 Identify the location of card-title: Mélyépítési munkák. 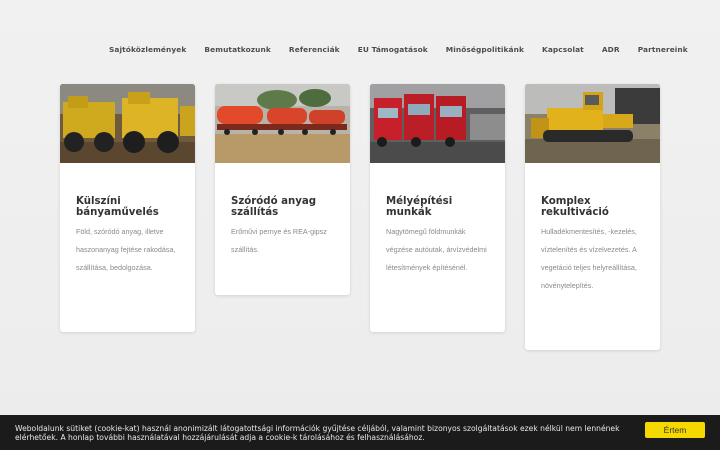
(419, 207).